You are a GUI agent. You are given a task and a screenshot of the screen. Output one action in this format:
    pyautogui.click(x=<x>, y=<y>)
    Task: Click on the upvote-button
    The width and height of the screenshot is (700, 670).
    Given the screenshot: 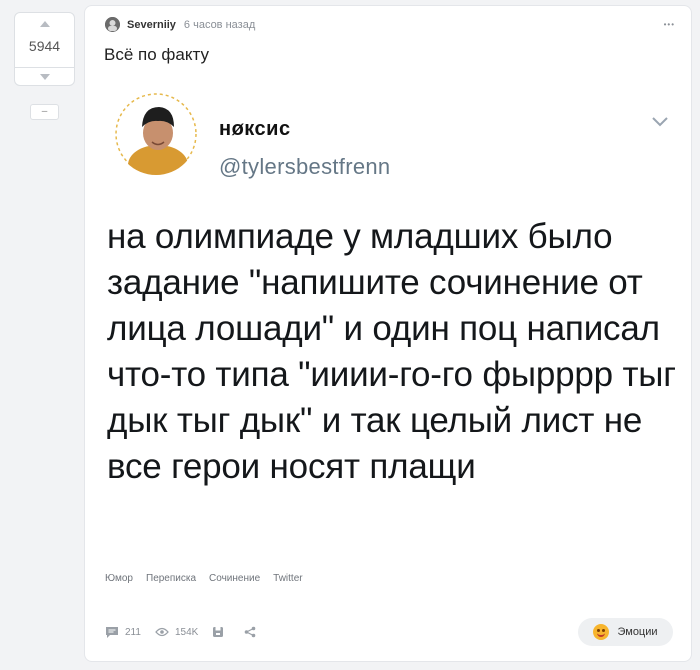 What is the action you would take?
    pyautogui.click(x=44, y=24)
    